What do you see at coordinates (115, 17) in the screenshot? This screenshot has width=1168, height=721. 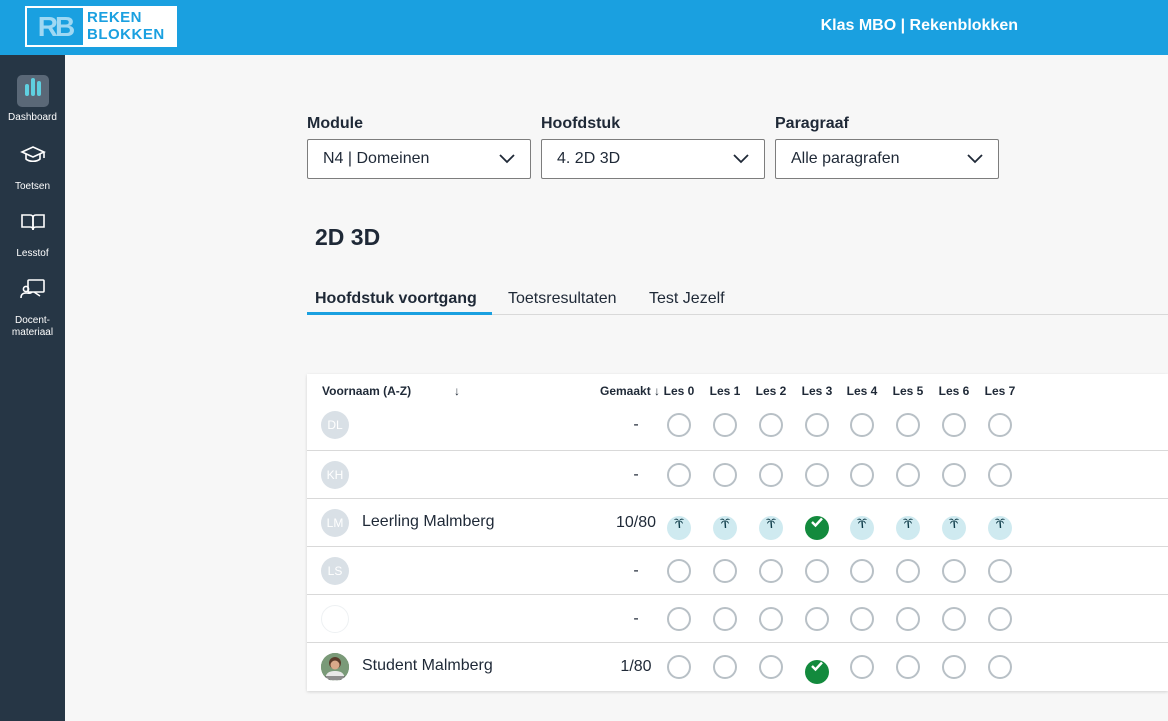 I see `logo-line-1: REKEN` at bounding box center [115, 17].